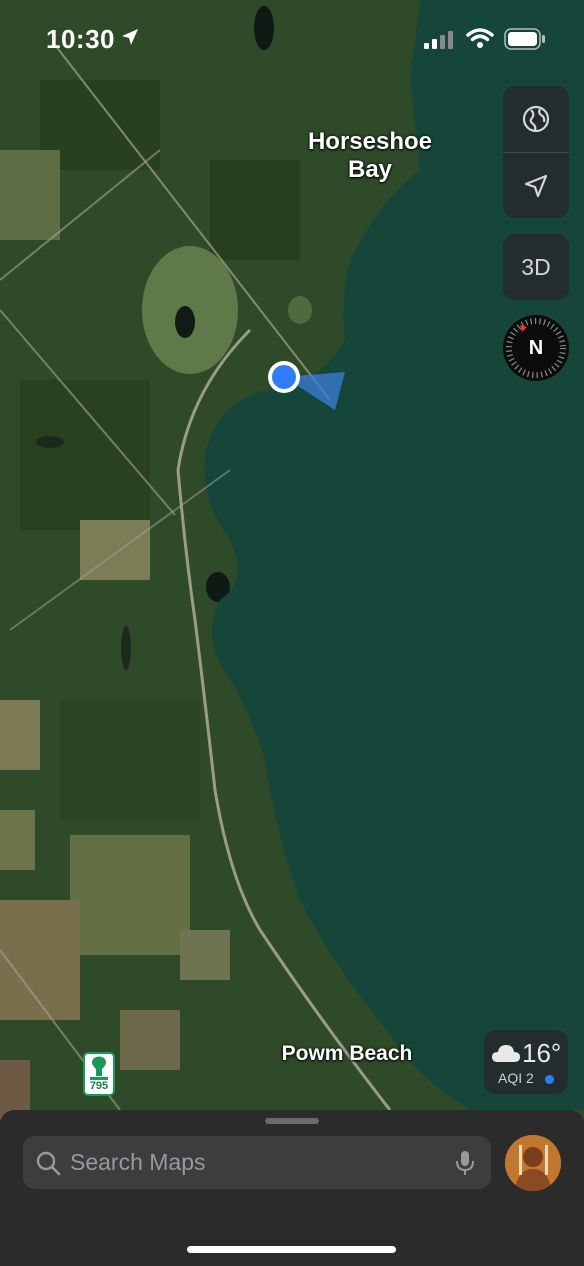 Image resolution: width=584 pixels, height=1266 pixels. Describe the element at coordinates (292, 39) in the screenshot. I see `status-bar: 10:30` at that location.